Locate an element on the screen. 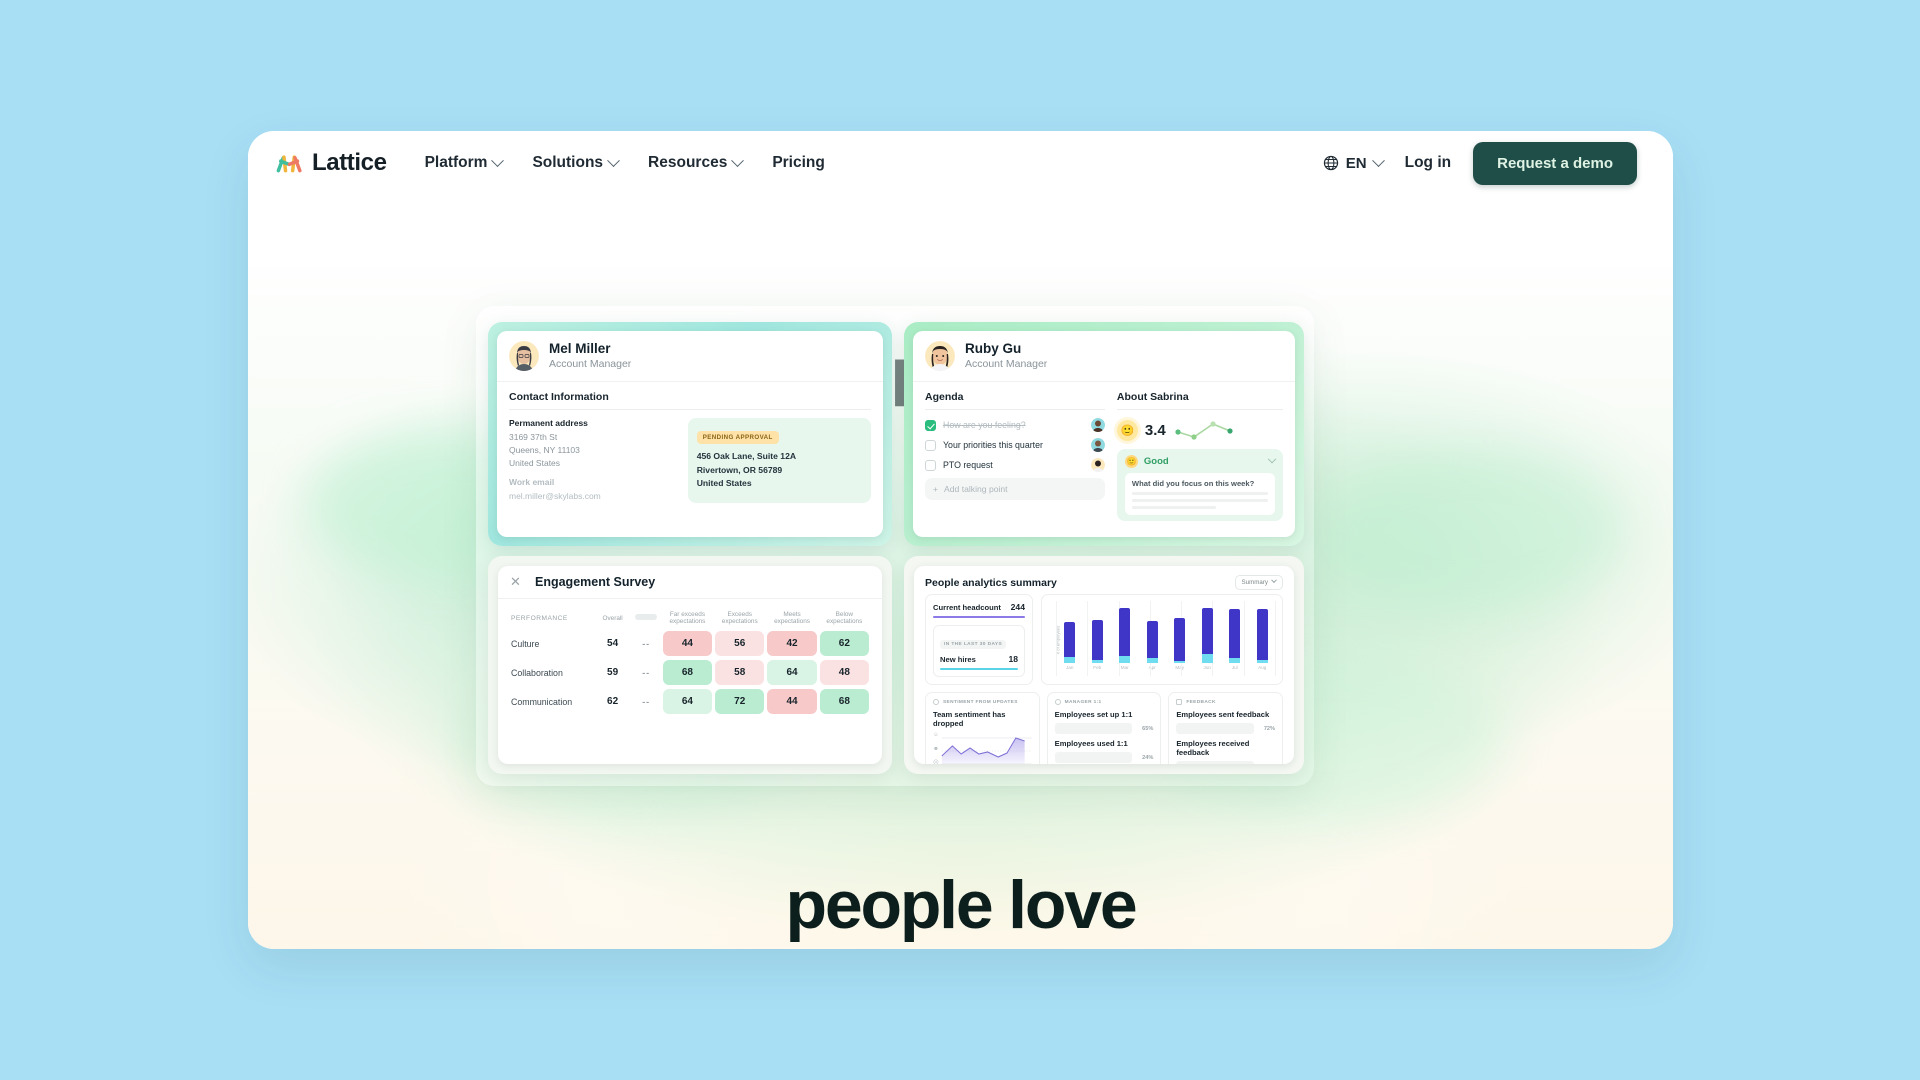 The width and height of the screenshot is (1920, 1080). login-link: Log in is located at coordinates (1428, 163).